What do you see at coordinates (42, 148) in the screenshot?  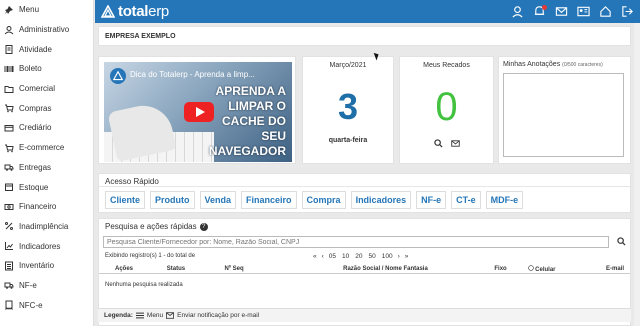 I see `sidebar-item-label: E-commerce` at bounding box center [42, 148].